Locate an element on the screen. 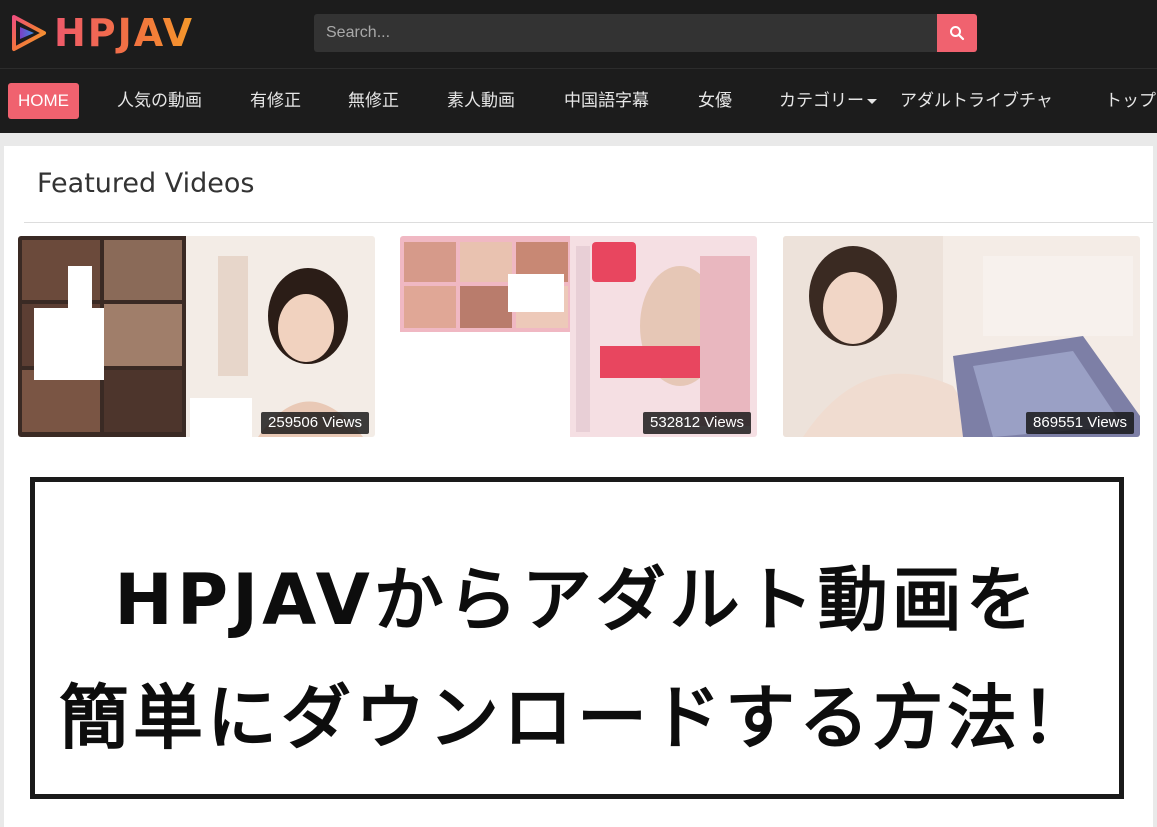 This screenshot has height=827, width=1157. logo-text: HPJAV is located at coordinates (124, 33).